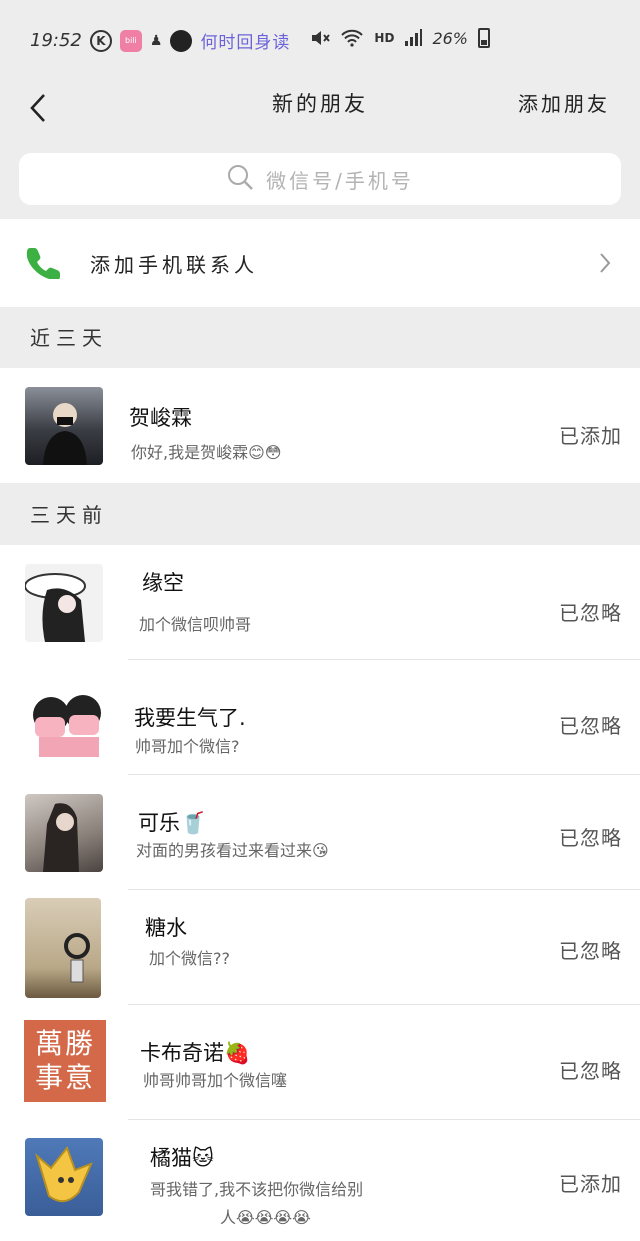 The height and width of the screenshot is (1241, 640). What do you see at coordinates (163, 583) in the screenshot?
I see `contact-name: 缘空` at bounding box center [163, 583].